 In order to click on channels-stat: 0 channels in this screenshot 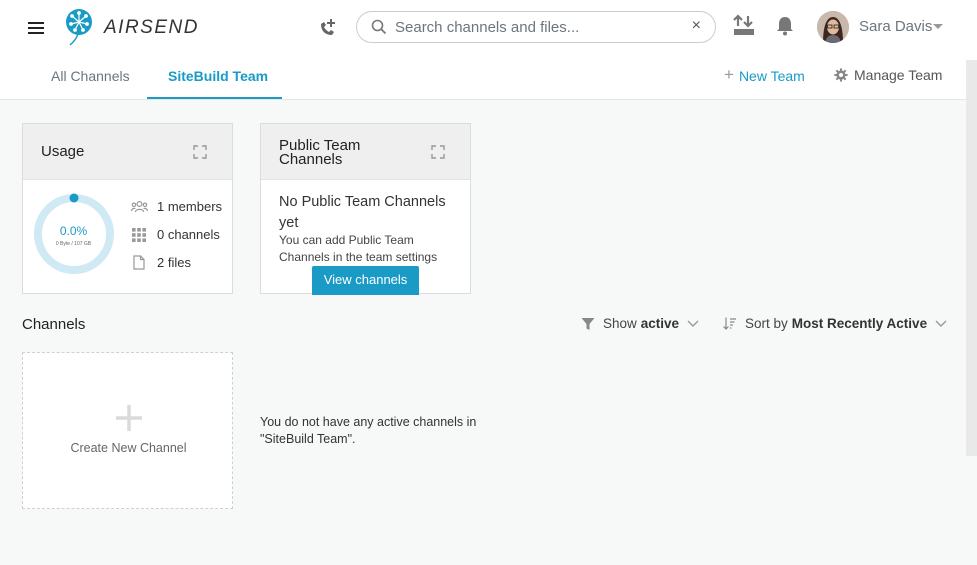, I will do `click(175, 234)`.